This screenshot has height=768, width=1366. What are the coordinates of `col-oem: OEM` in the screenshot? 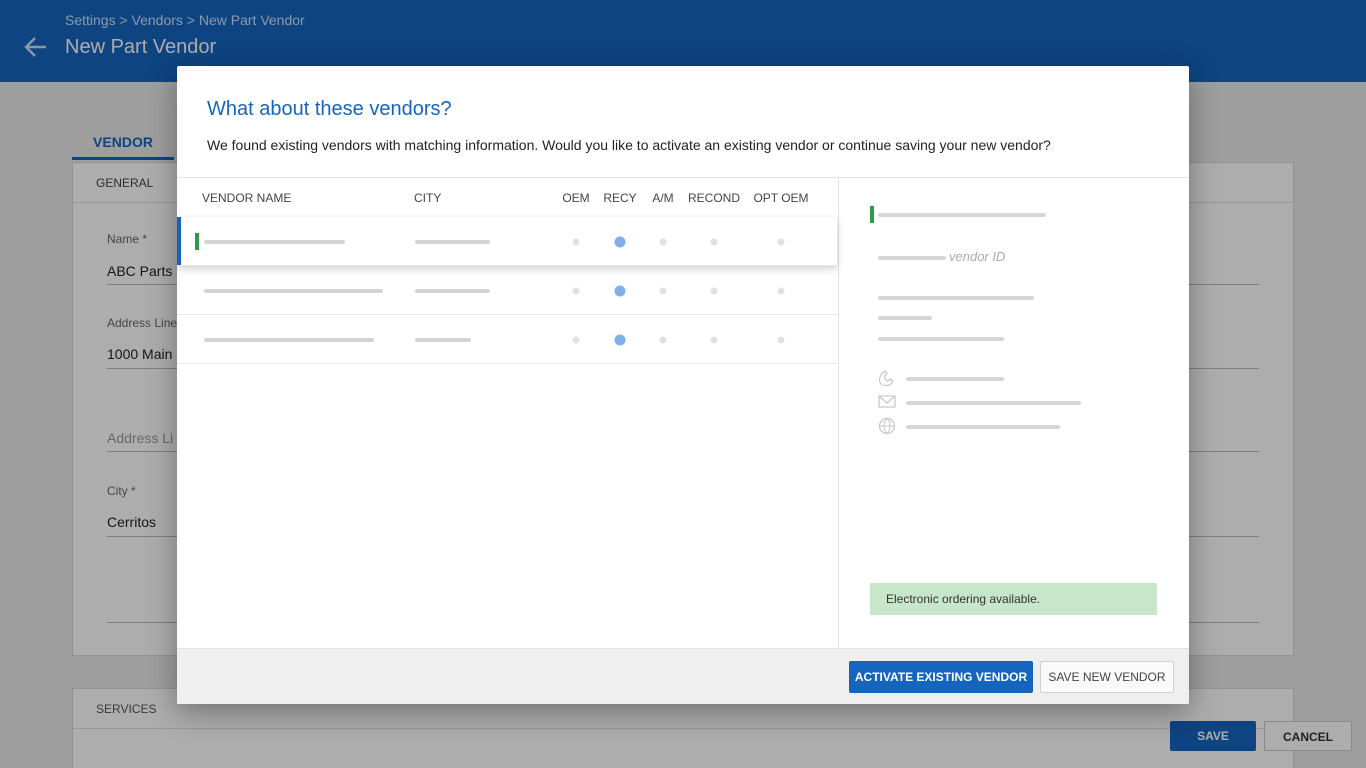 It's located at (575, 198).